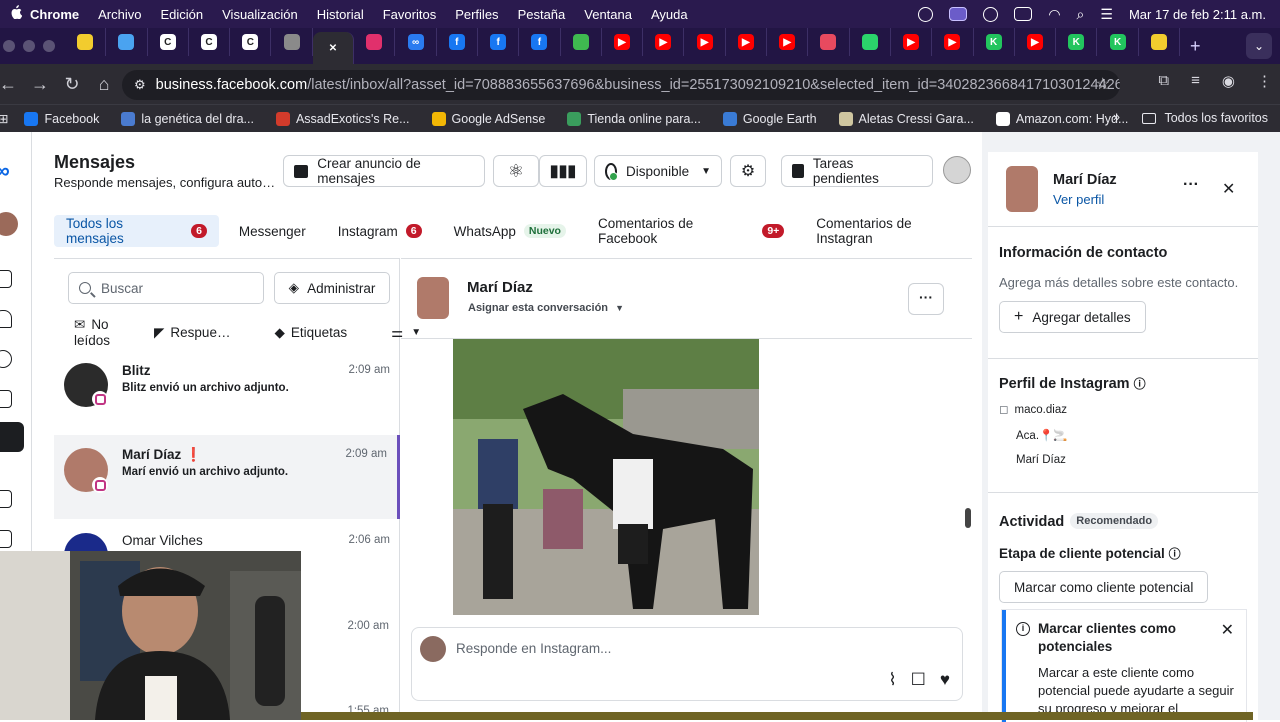 The height and width of the screenshot is (722, 1280). I want to click on tab-all-messages: Todos los mensajes 6, so click(136, 231).